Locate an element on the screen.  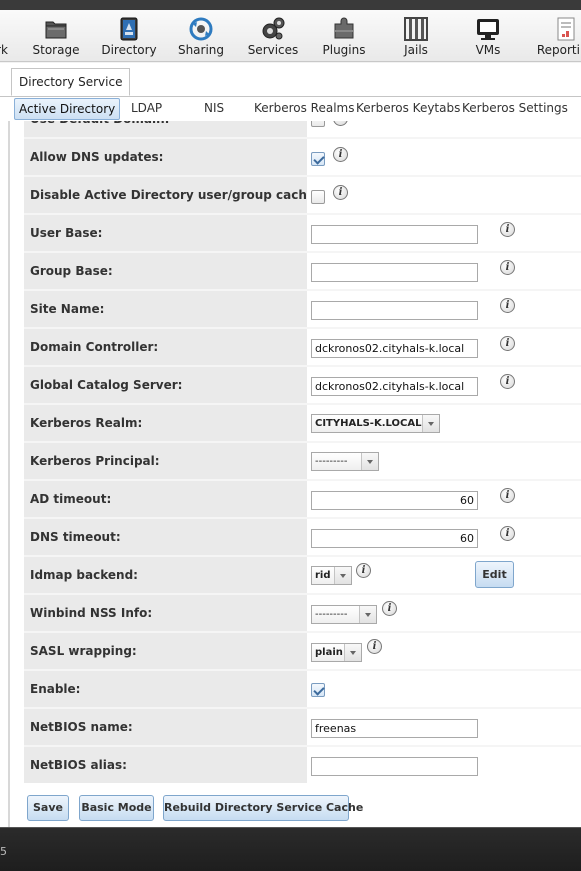
toolbar-item-label: VMs is located at coordinates (488, 50).